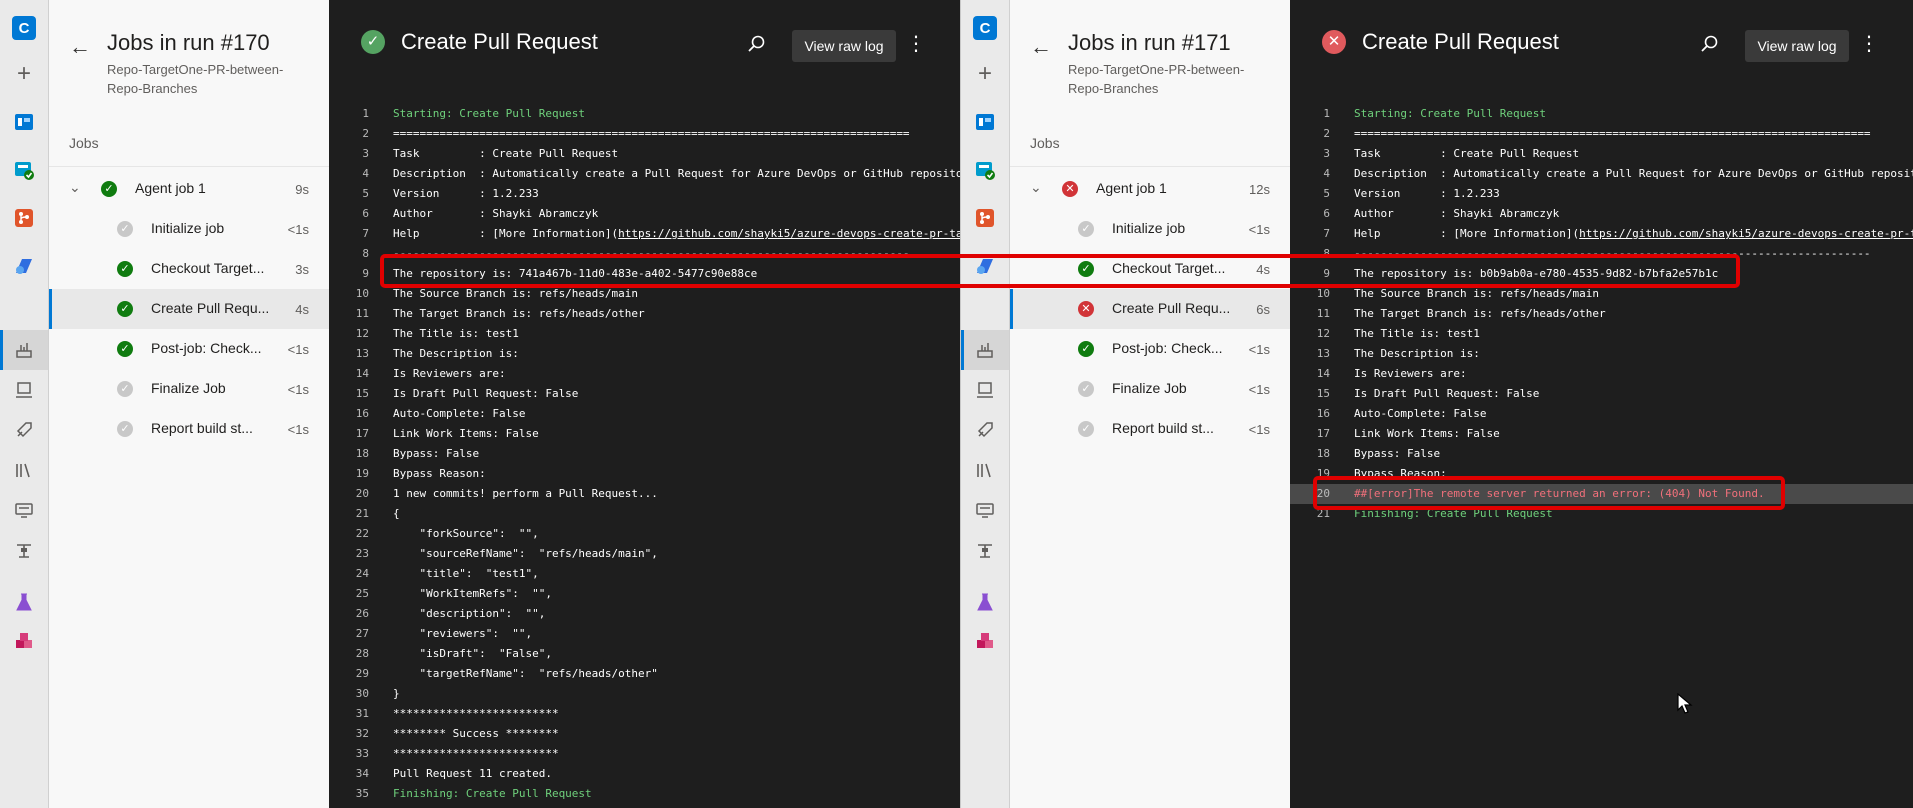 This screenshot has width=1913, height=808. Describe the element at coordinates (644, 634) in the screenshot. I see `log-line: 27 "reviewers": "",` at that location.